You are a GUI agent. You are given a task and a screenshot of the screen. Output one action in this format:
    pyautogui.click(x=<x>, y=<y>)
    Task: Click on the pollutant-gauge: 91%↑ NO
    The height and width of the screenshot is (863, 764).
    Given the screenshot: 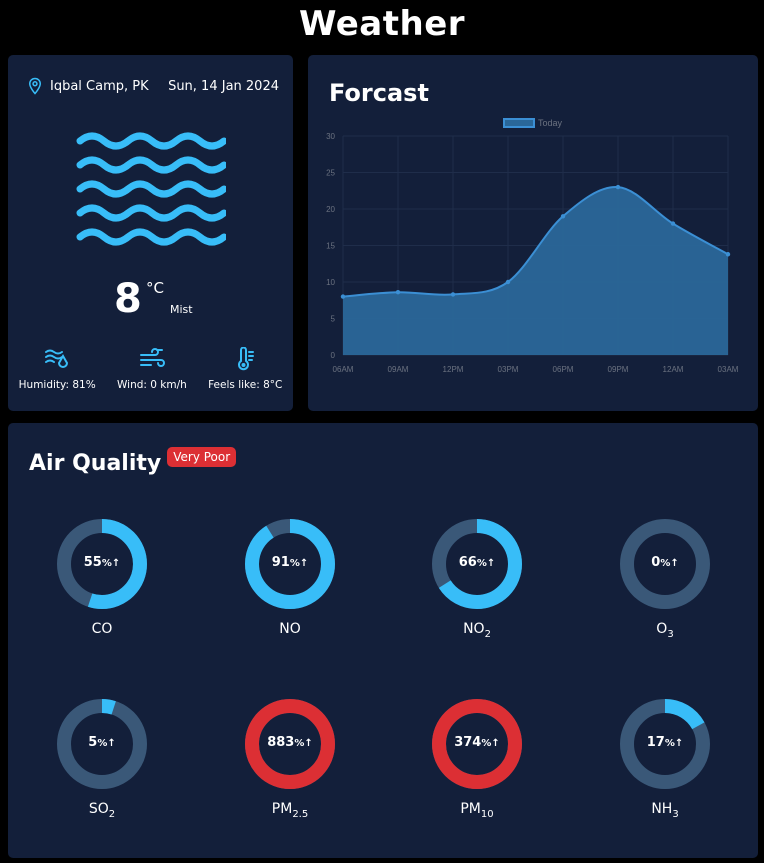 What is the action you would take?
    pyautogui.click(x=290, y=584)
    